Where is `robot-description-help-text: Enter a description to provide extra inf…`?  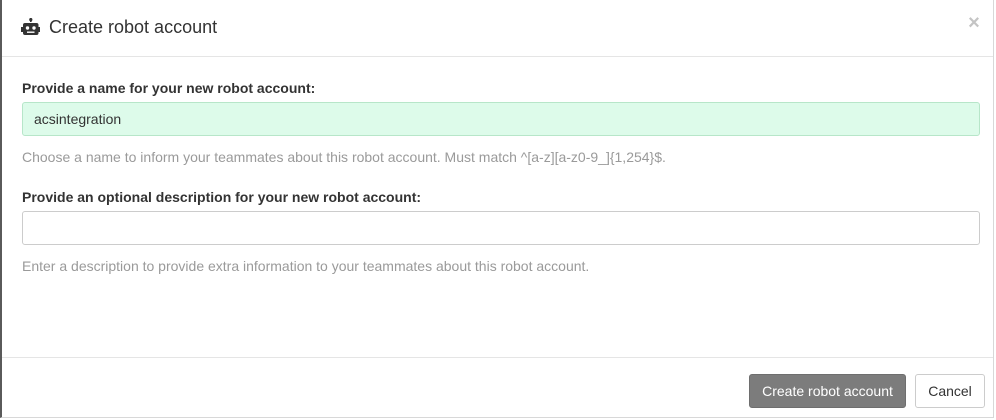 robot-description-help-text: Enter a description to provide extra inf… is located at coordinates (306, 266).